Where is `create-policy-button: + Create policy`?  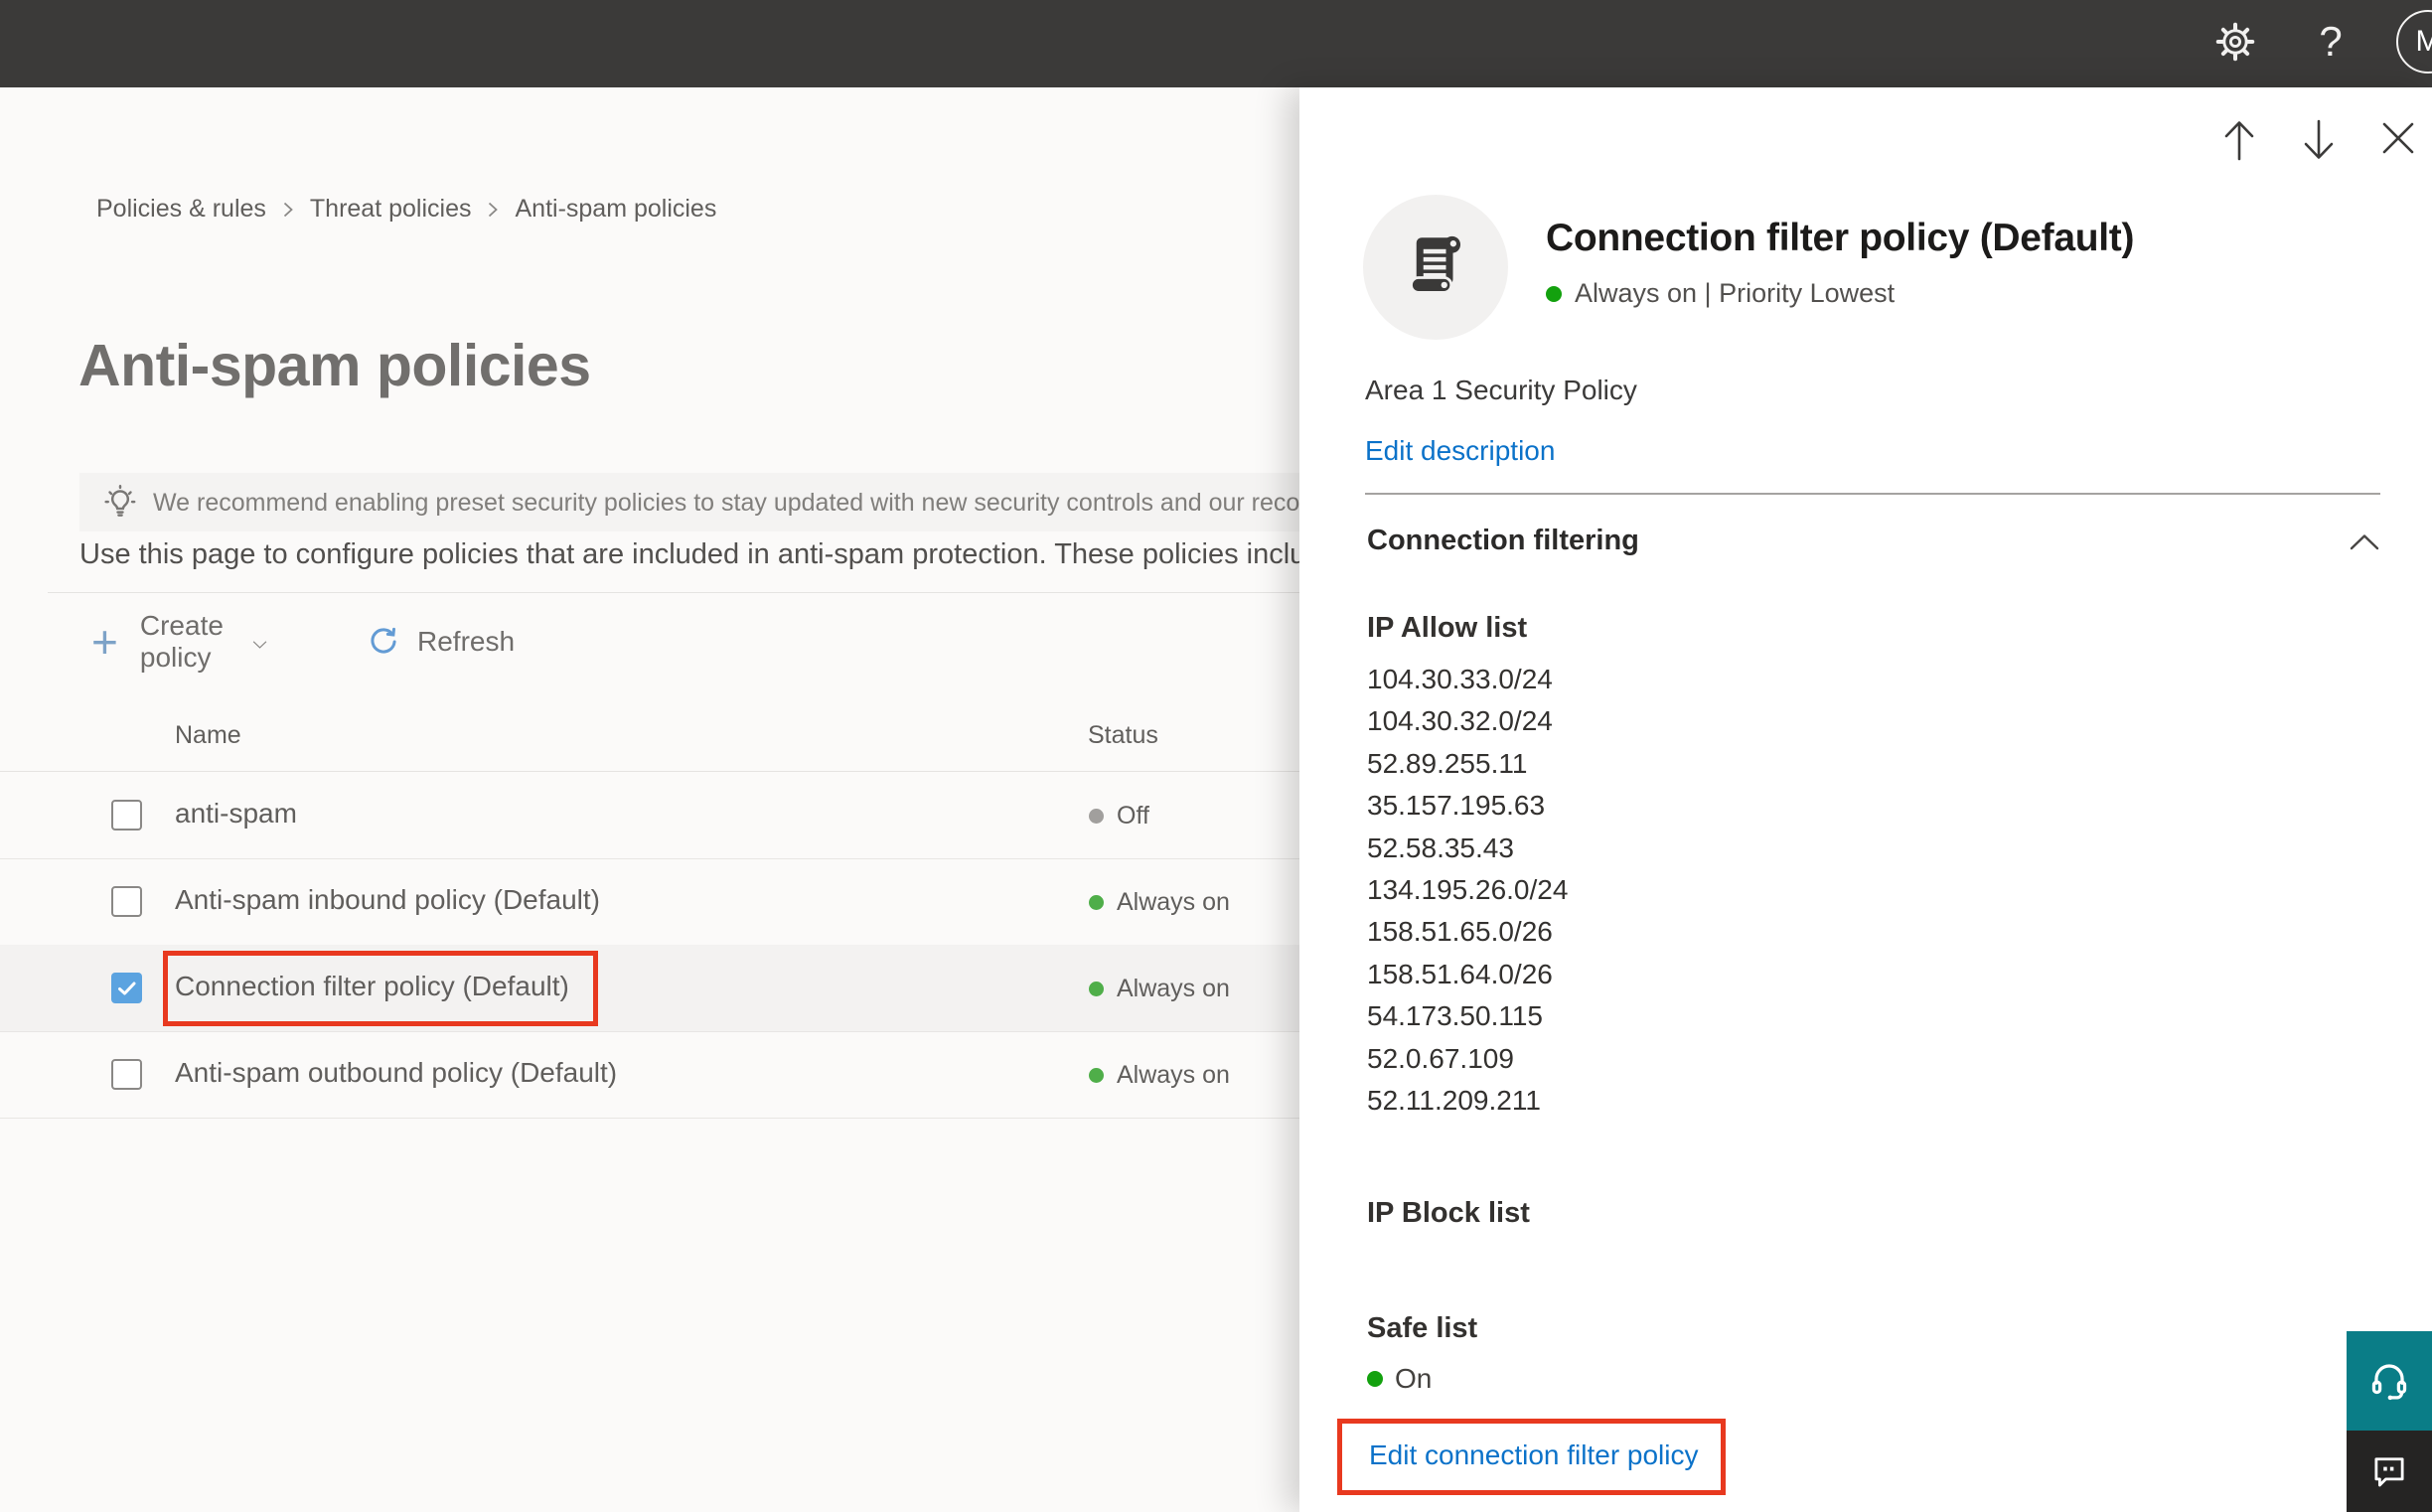
create-policy-button: + Create policy is located at coordinates (179, 641).